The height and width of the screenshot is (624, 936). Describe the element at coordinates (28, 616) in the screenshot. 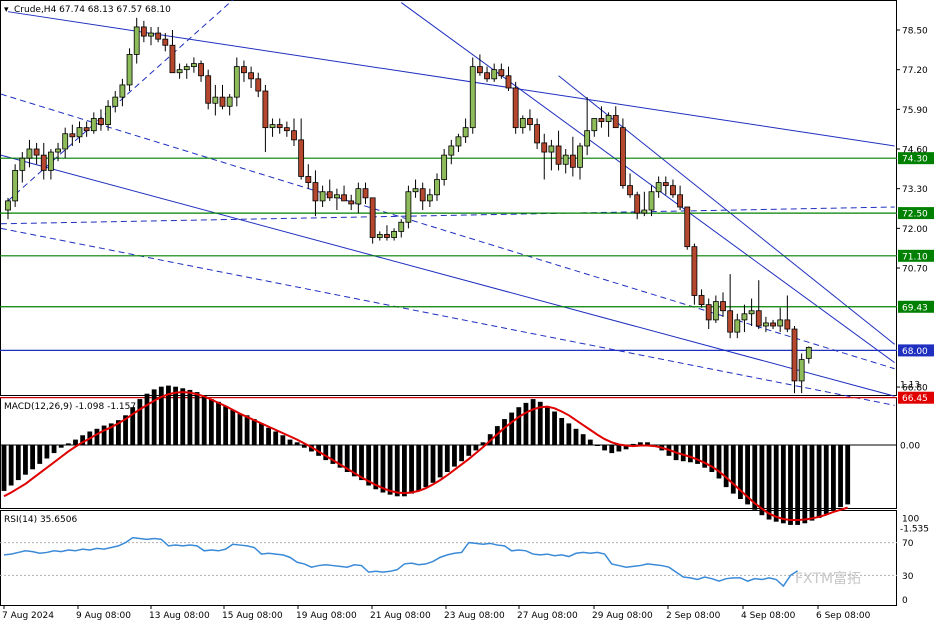

I see `time-tick-label-0: 7 Aug 2024` at that location.